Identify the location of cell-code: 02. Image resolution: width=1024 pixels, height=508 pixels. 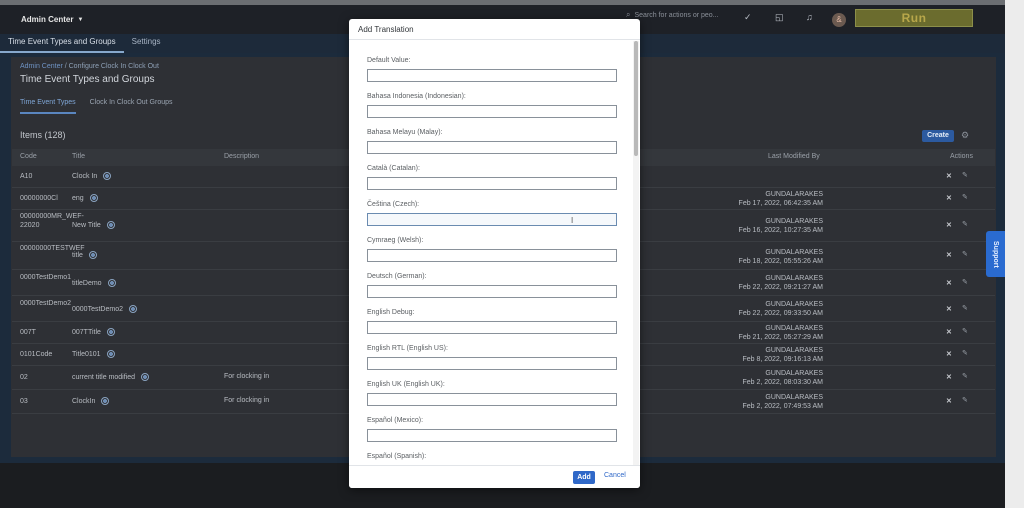
(24, 377).